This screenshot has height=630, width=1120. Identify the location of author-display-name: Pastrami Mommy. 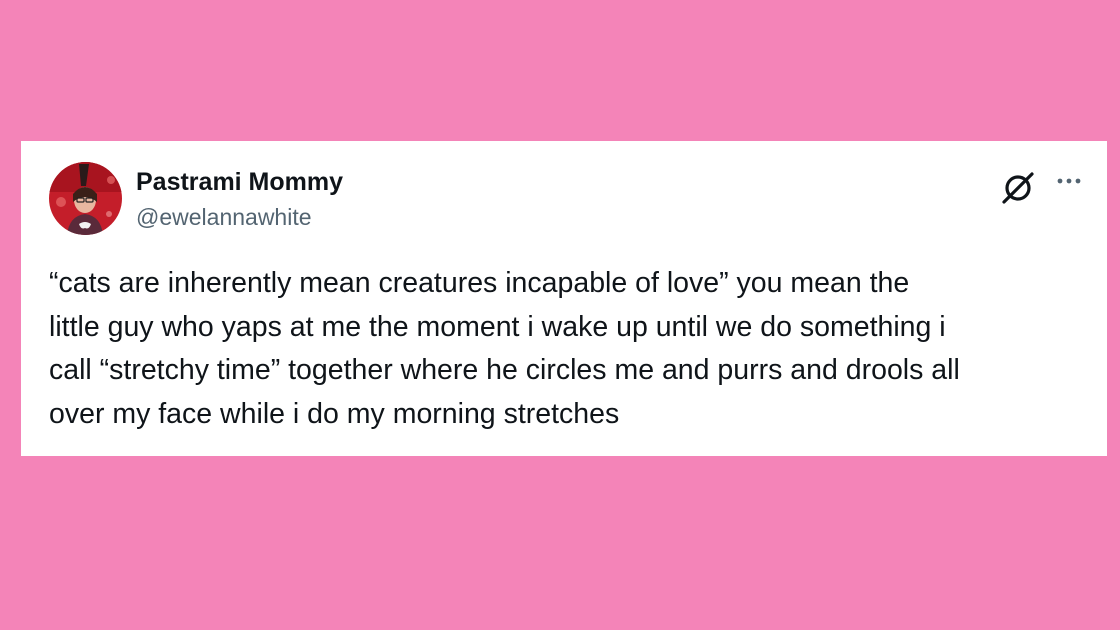
(239, 182).